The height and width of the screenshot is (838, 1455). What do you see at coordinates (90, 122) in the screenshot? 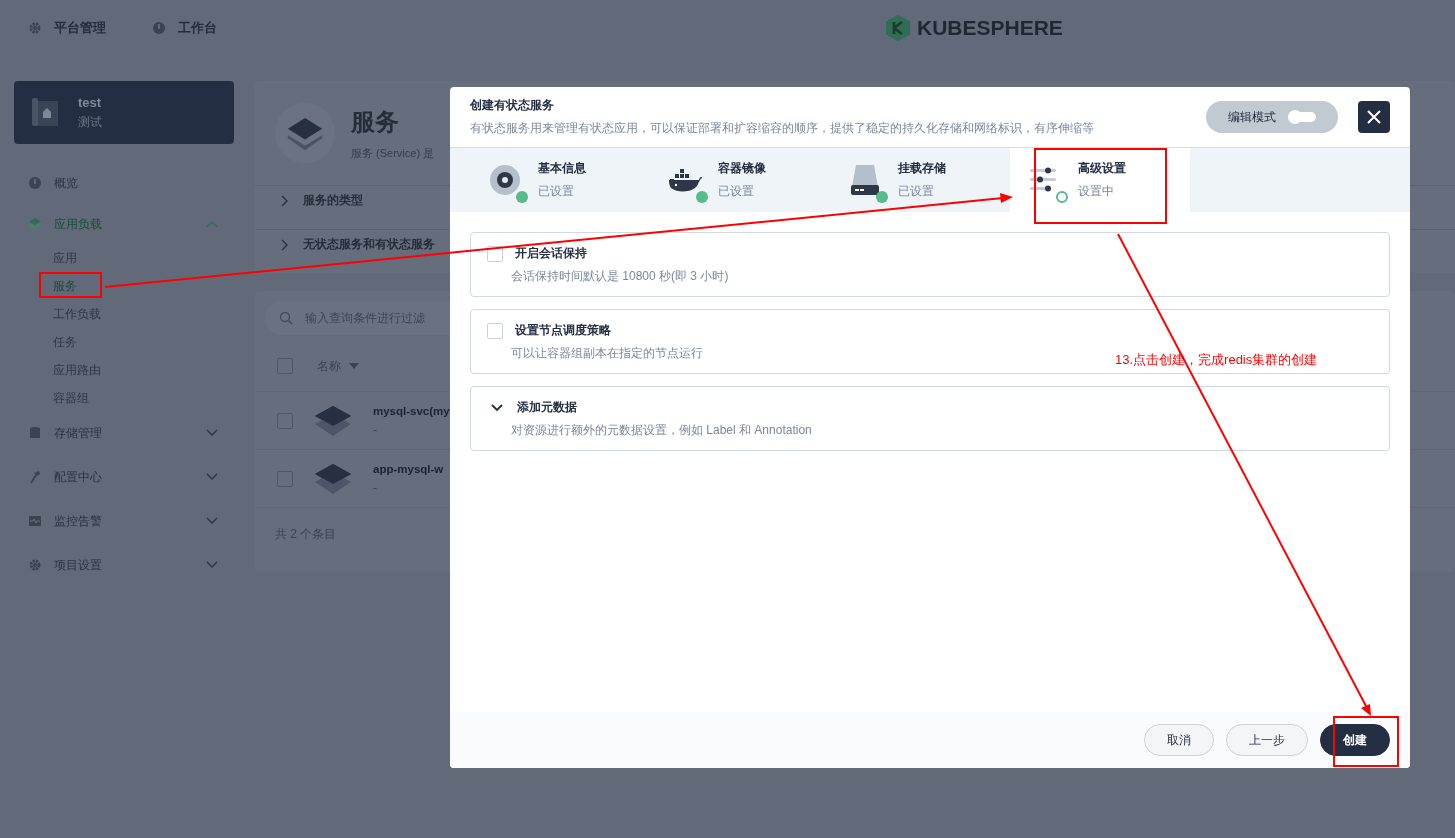
I see `project-alias: 测试` at bounding box center [90, 122].